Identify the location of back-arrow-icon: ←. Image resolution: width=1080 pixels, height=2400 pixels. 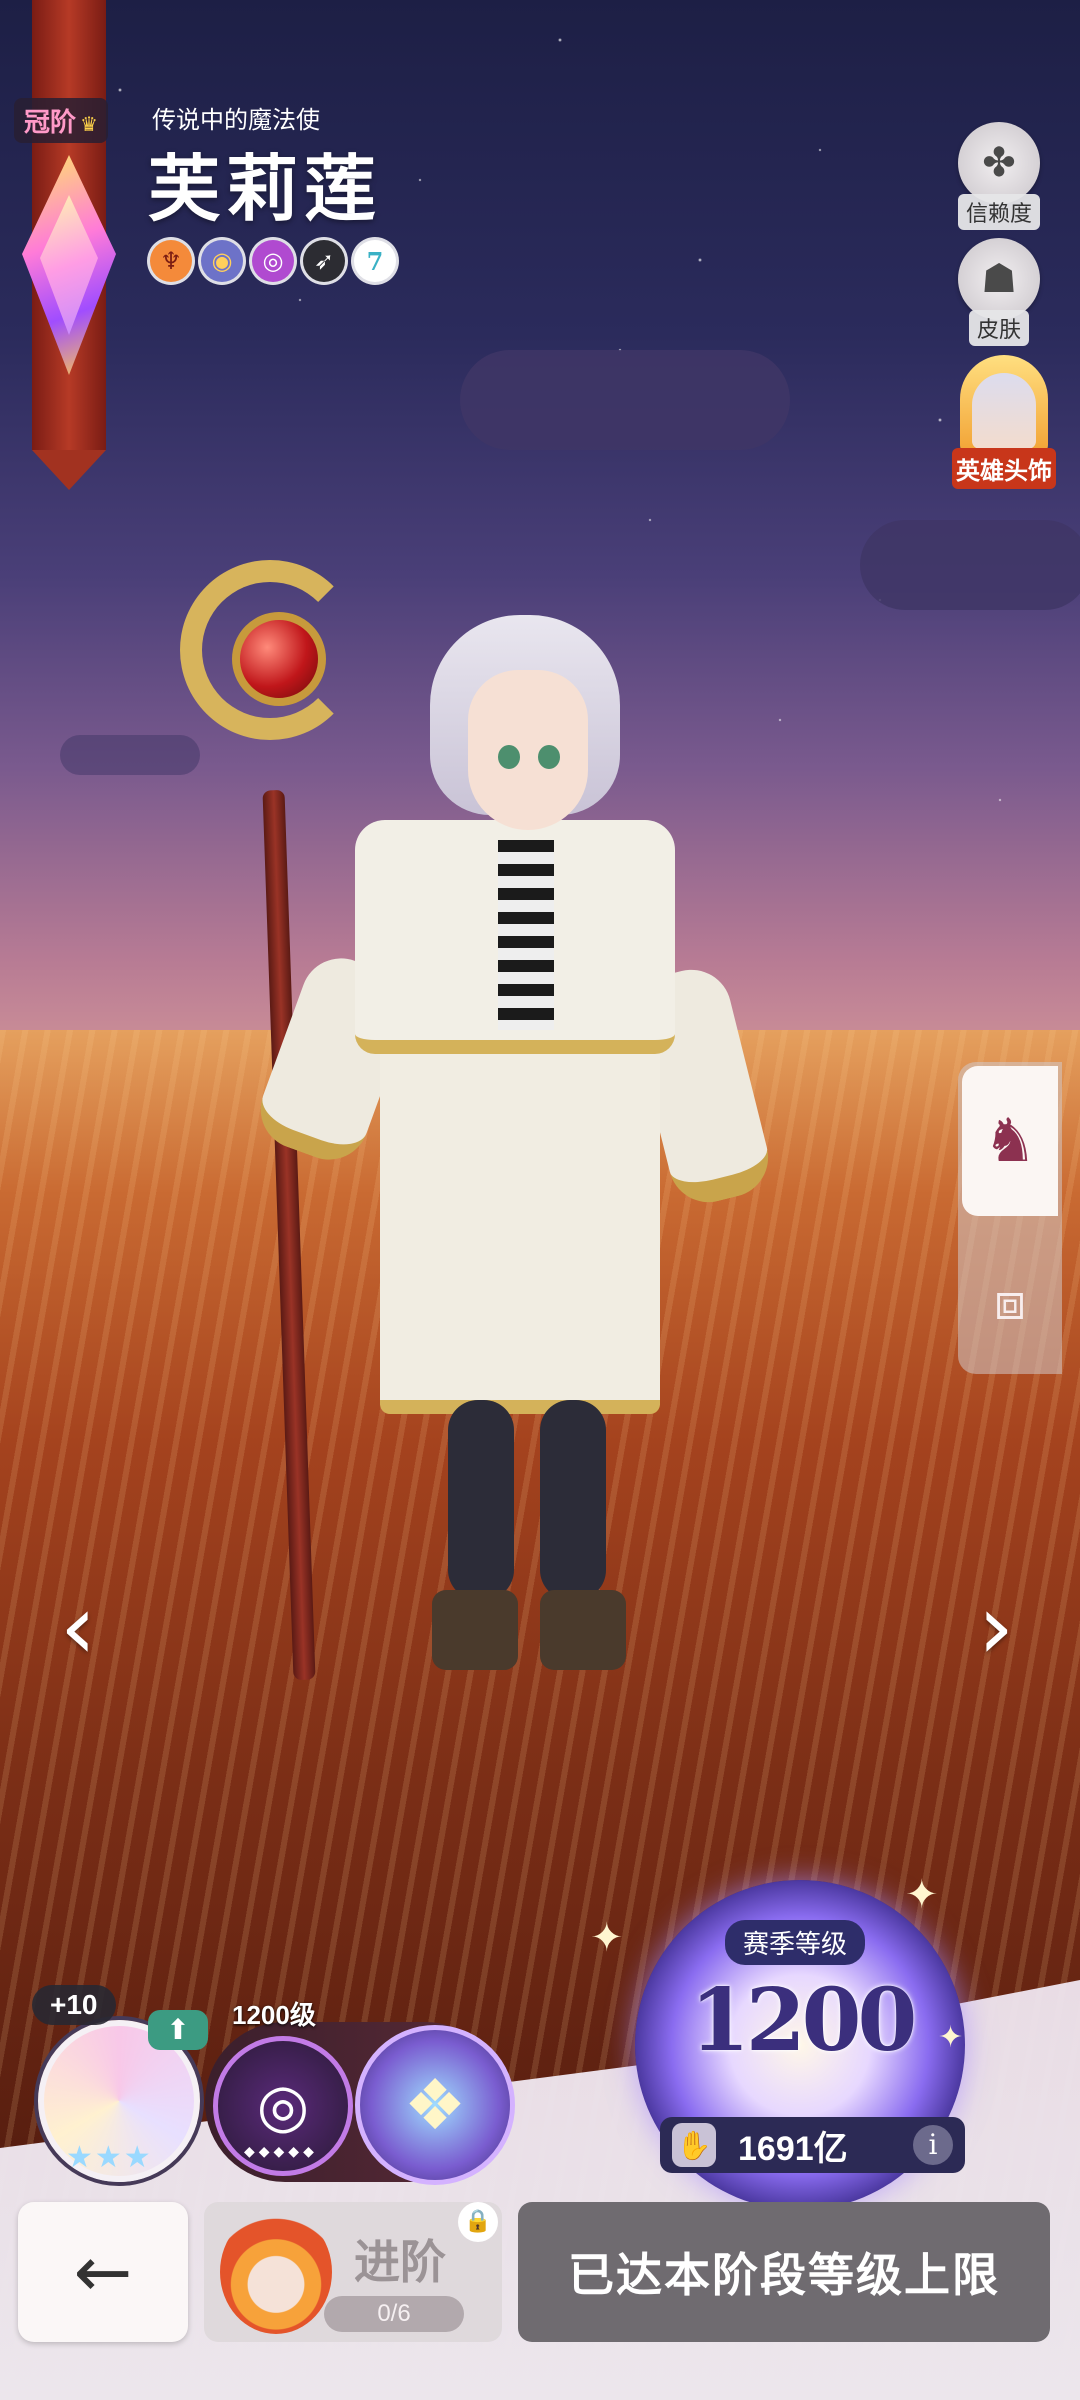
(103, 2272).